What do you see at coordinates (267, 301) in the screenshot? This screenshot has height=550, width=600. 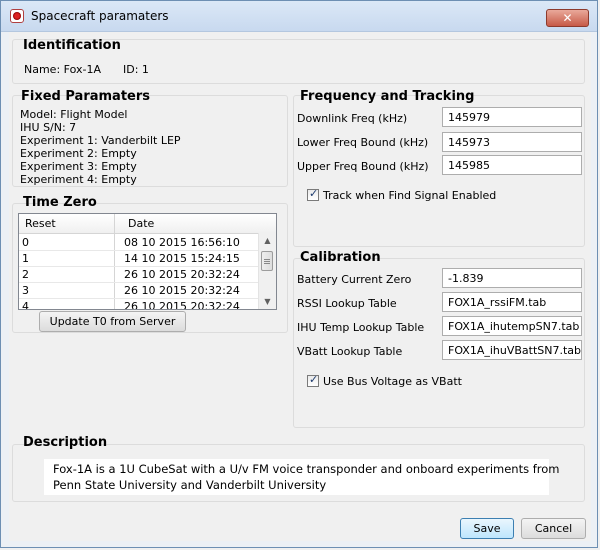 I see `scroll-down-arrow-icon: ▼` at bounding box center [267, 301].